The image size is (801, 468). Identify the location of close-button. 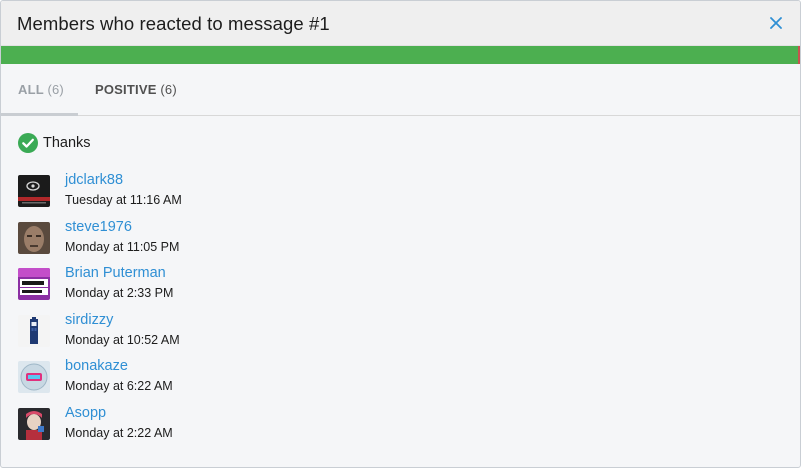
(776, 23).